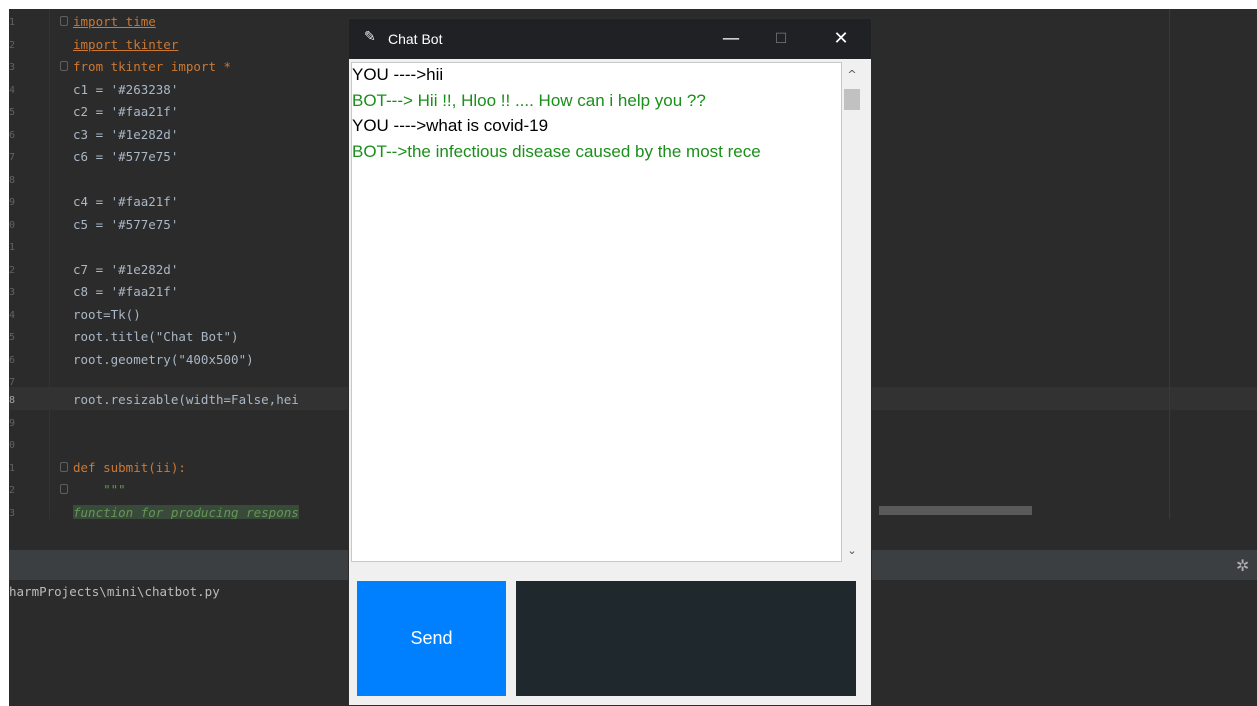 Image resolution: width=1257 pixels, height=706 pixels. Describe the element at coordinates (152, 66) in the screenshot. I see `code-line: from tkinter import *` at that location.